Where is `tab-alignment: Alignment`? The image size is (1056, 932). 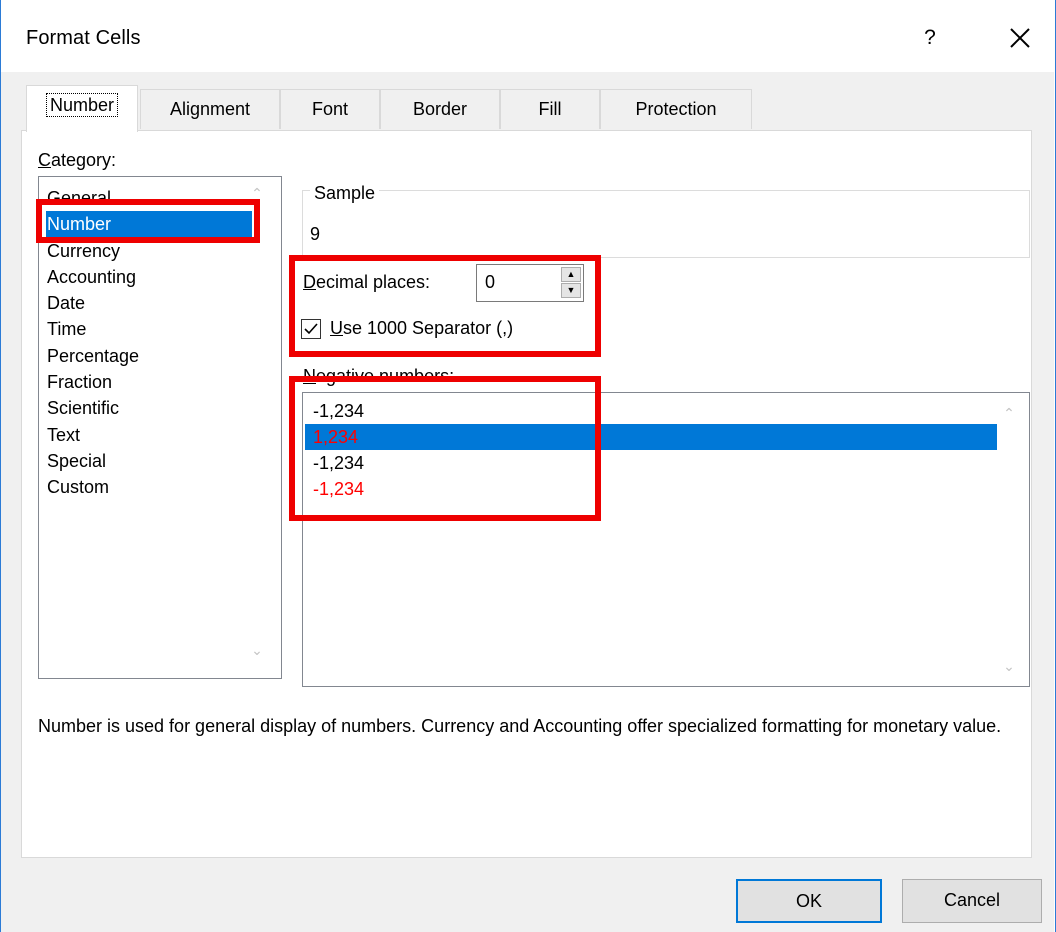
tab-alignment: Alignment is located at coordinates (210, 109).